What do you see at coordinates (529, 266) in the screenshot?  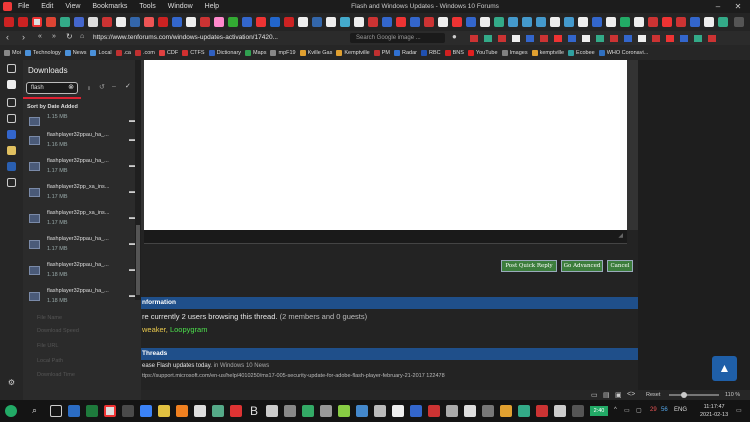 I see `post-quick-reply-button: Post Quick Reply` at bounding box center [529, 266].